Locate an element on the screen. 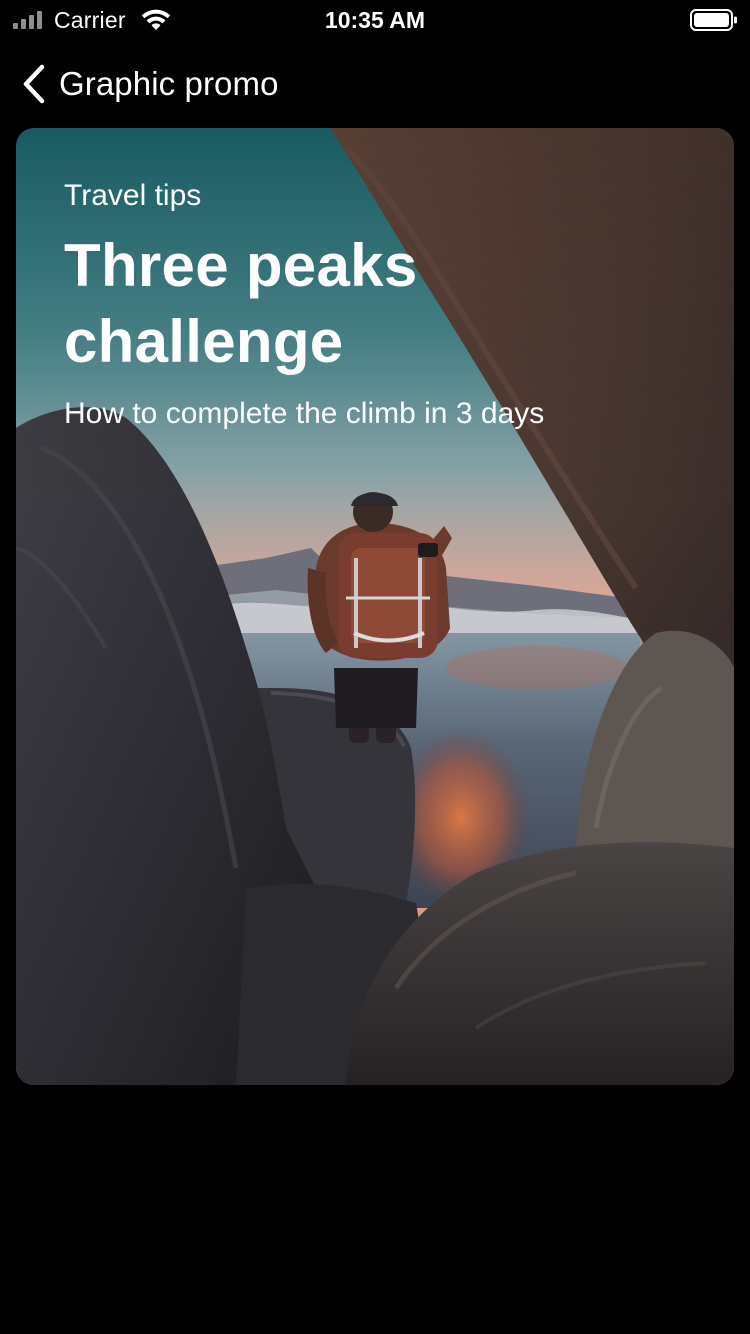 The image size is (750, 1334). back-button is located at coordinates (34, 84).